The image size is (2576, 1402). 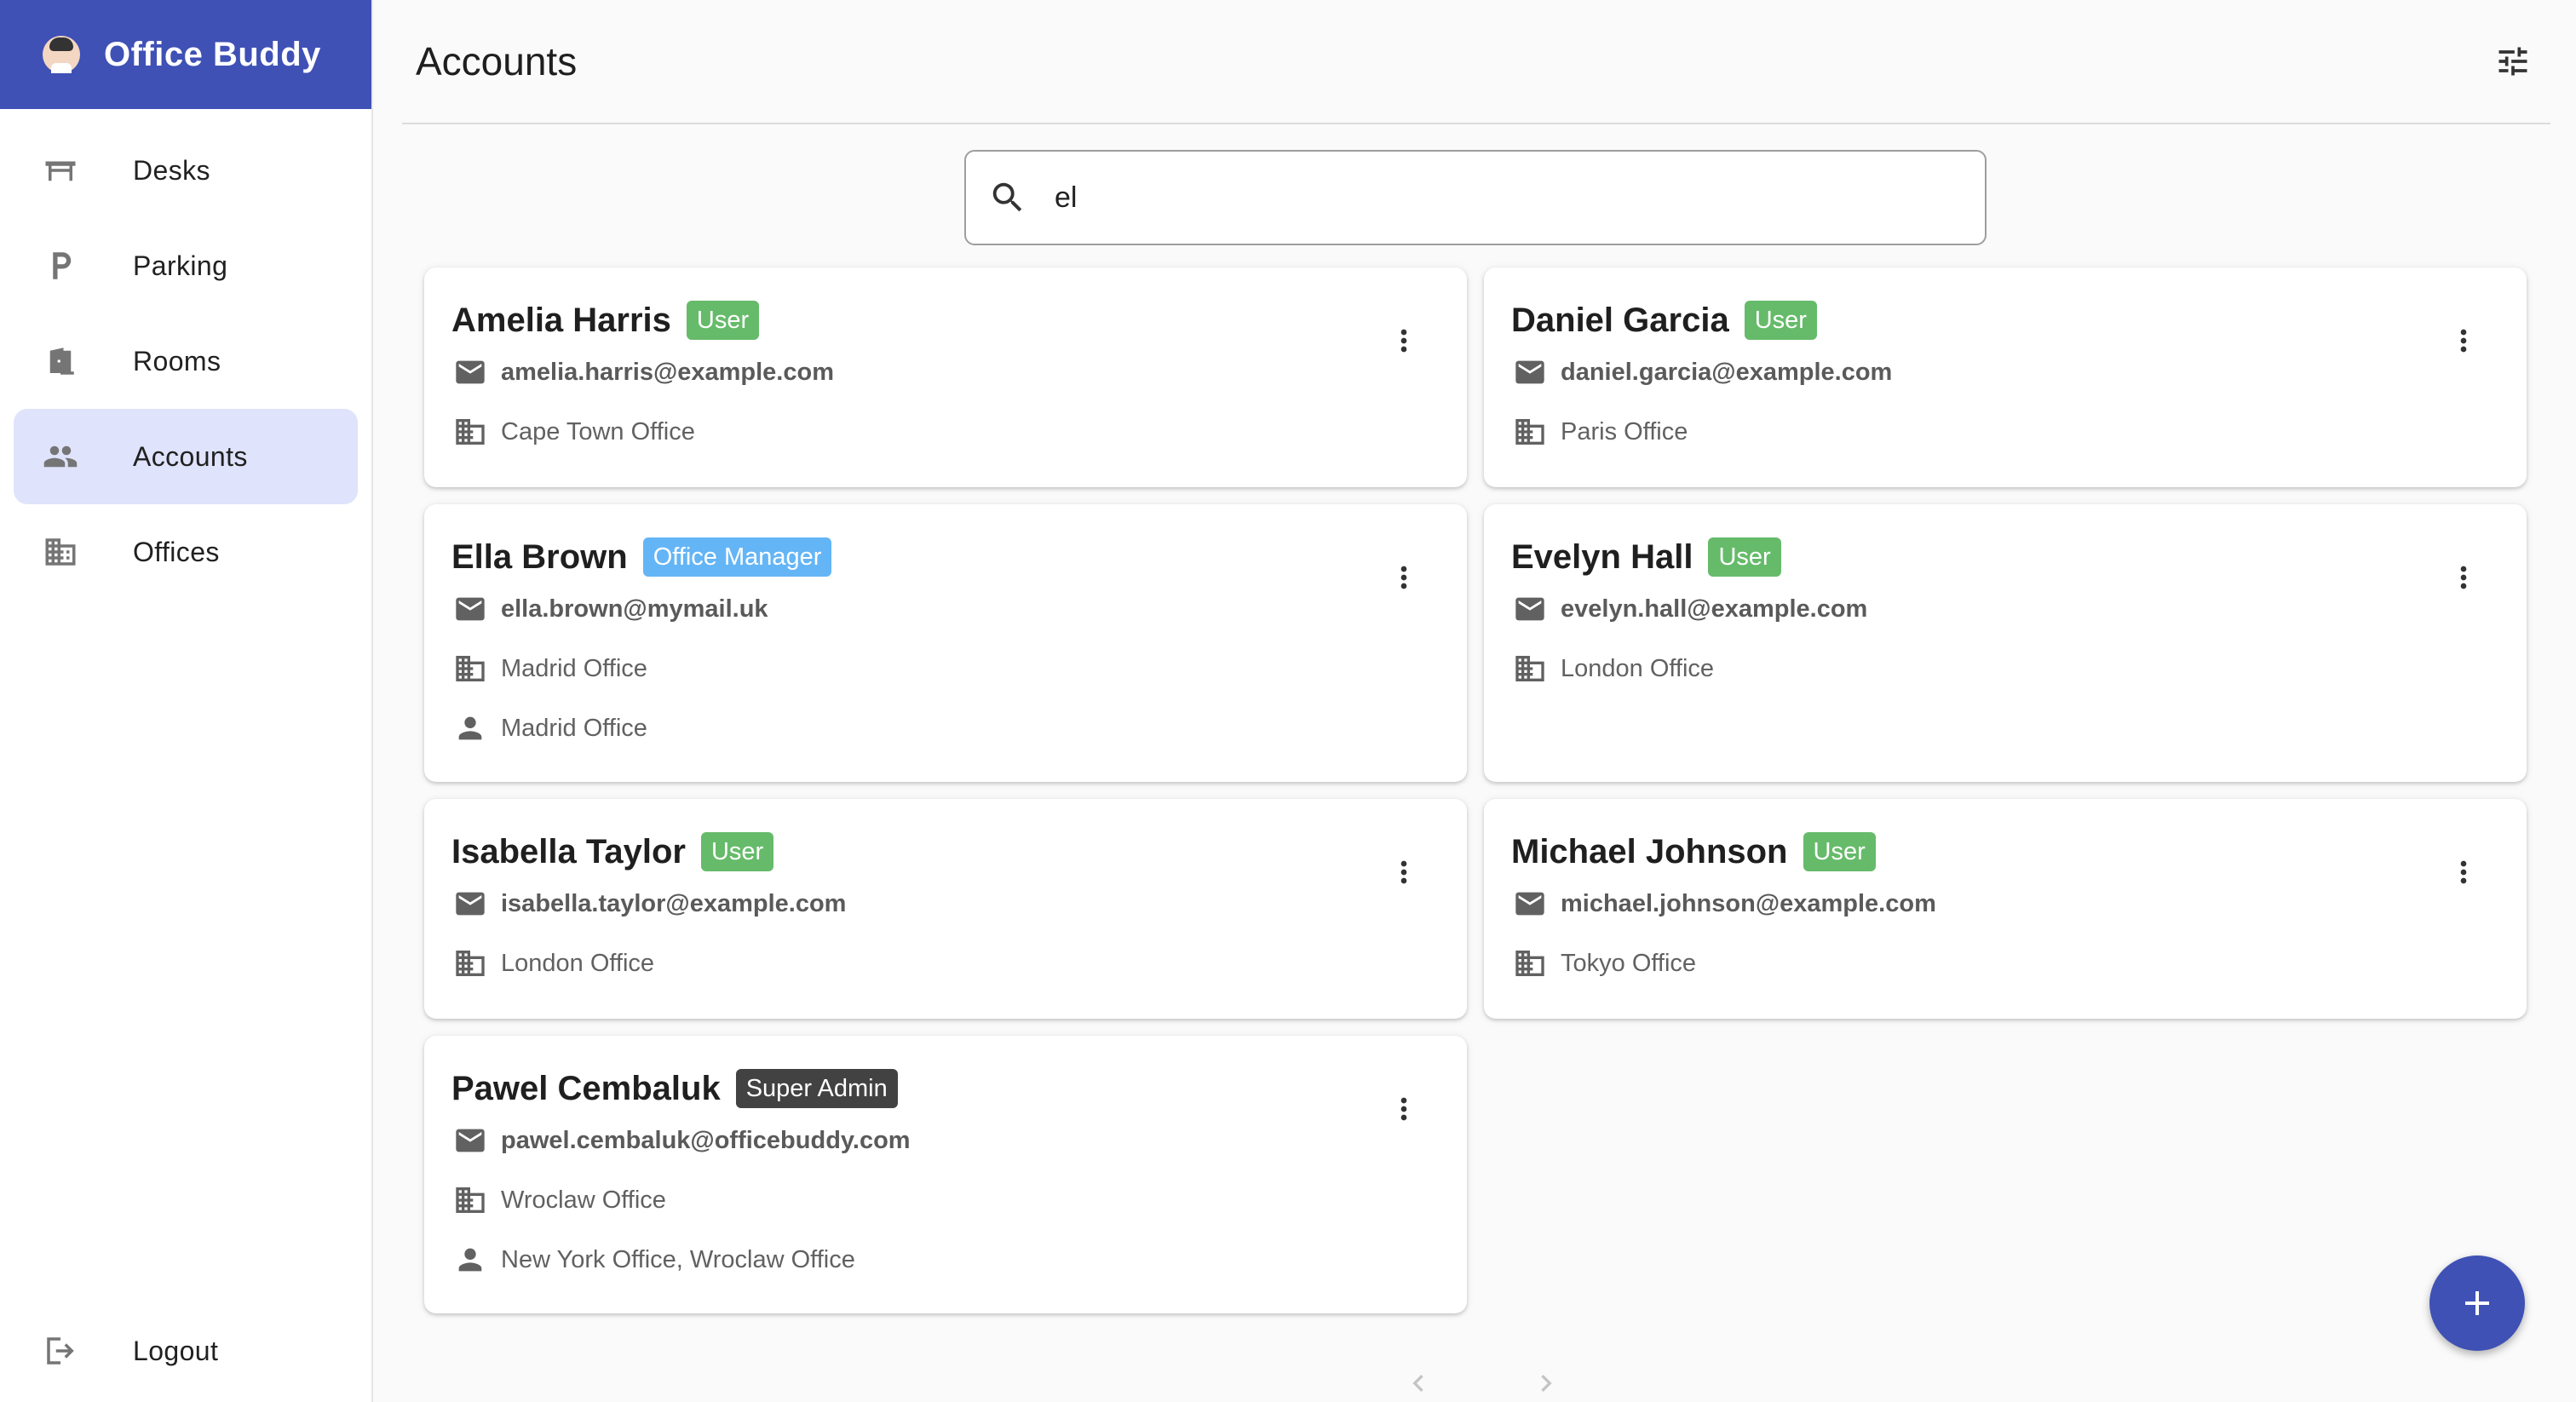 I want to click on plus-icon, so click(x=2477, y=1303).